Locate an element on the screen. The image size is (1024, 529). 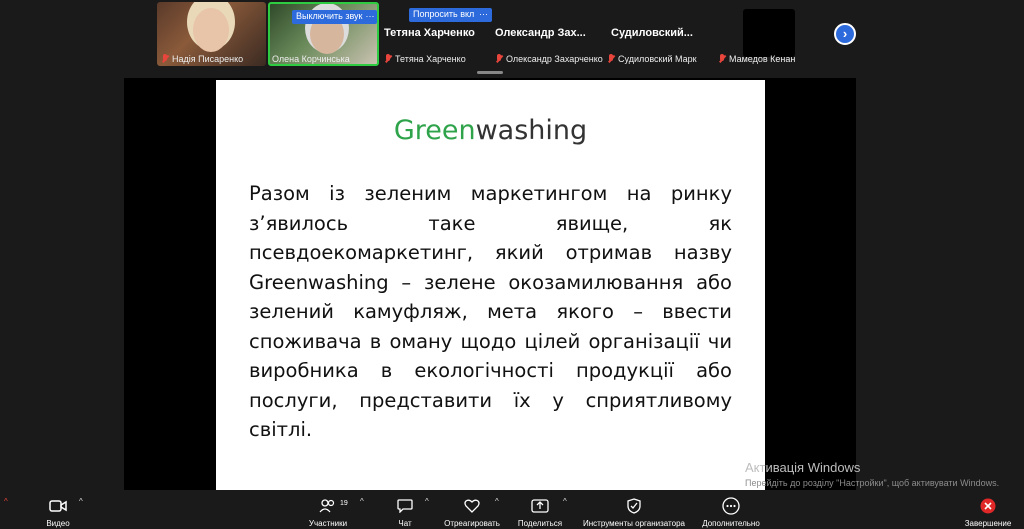
participant-name-label: Судиловский Марк is located at coordinates (652, 58).